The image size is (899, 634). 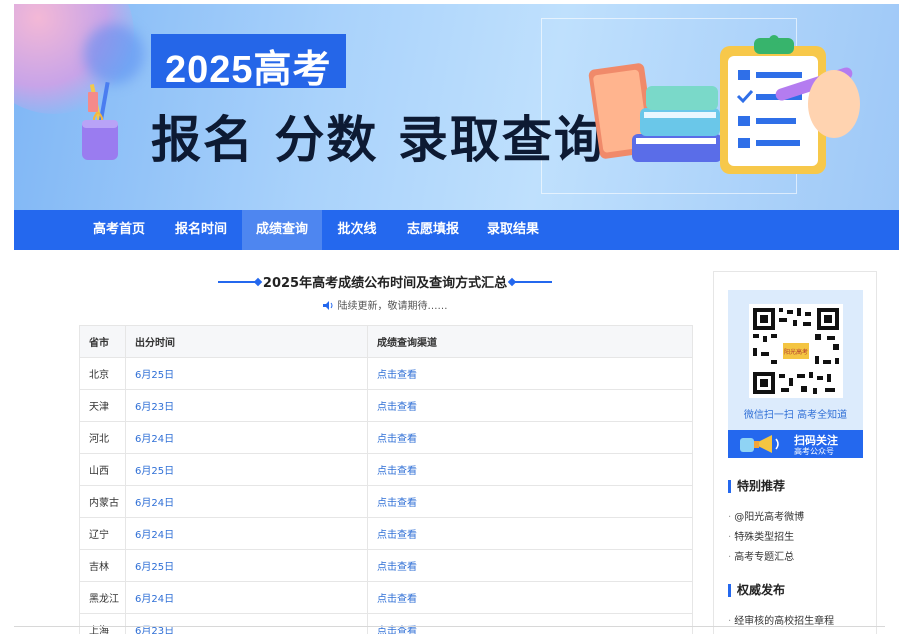 I want to click on nav-item-registration: 报名时间, so click(x=201, y=230).